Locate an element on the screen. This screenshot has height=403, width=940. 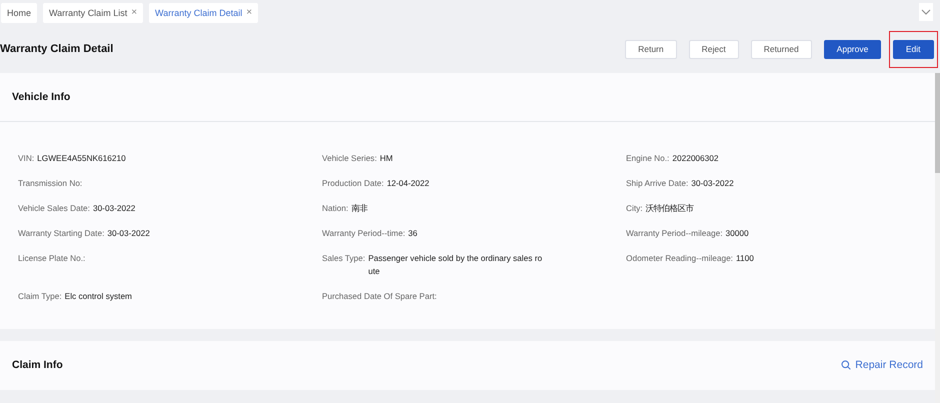
field-label: Claim Type: is located at coordinates (40, 296).